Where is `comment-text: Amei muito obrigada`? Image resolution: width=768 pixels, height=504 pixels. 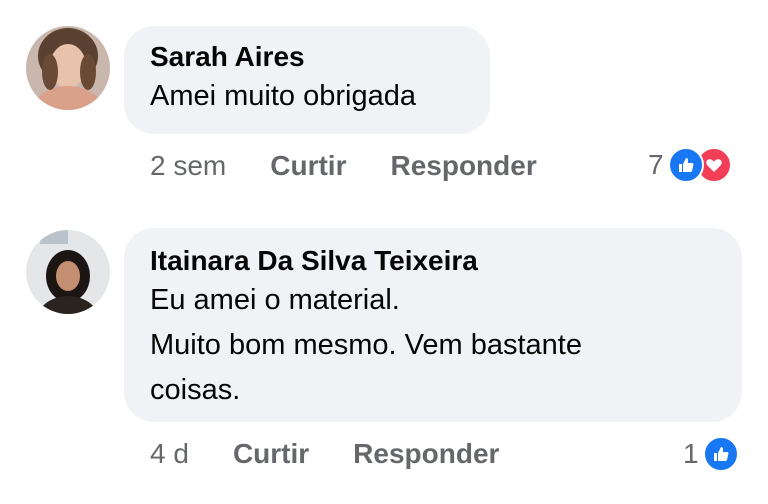 comment-text: Amei muito obrigada is located at coordinates (320, 96).